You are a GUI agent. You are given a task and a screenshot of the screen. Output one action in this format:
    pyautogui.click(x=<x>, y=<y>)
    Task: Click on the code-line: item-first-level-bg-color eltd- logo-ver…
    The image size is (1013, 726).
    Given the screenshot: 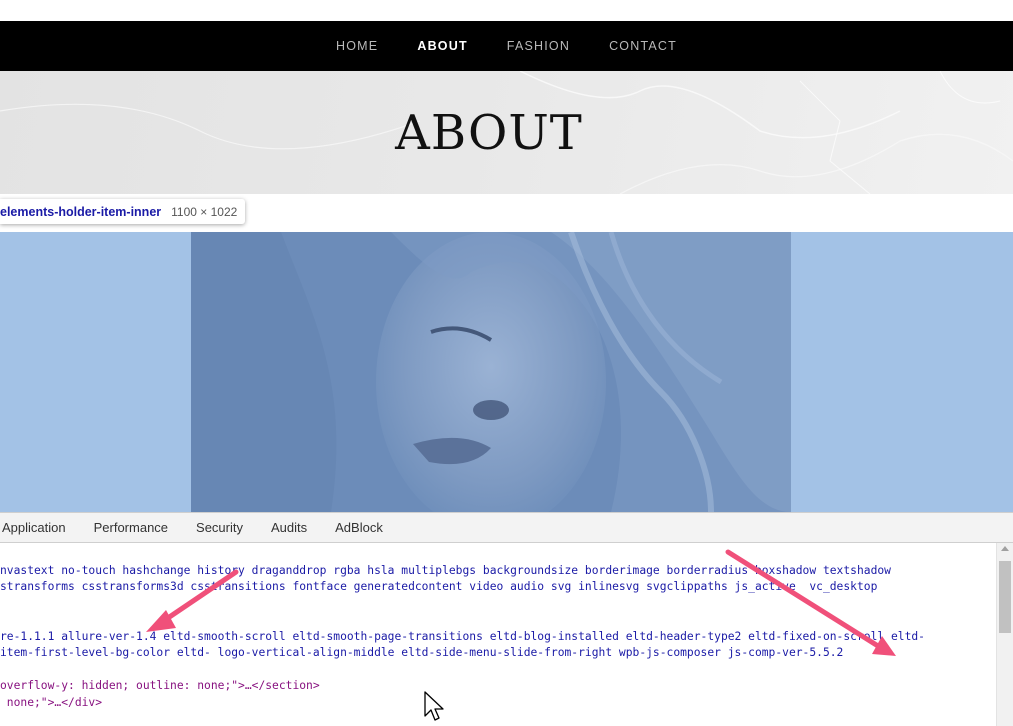 What is the action you would take?
    pyautogui.click(x=421, y=653)
    